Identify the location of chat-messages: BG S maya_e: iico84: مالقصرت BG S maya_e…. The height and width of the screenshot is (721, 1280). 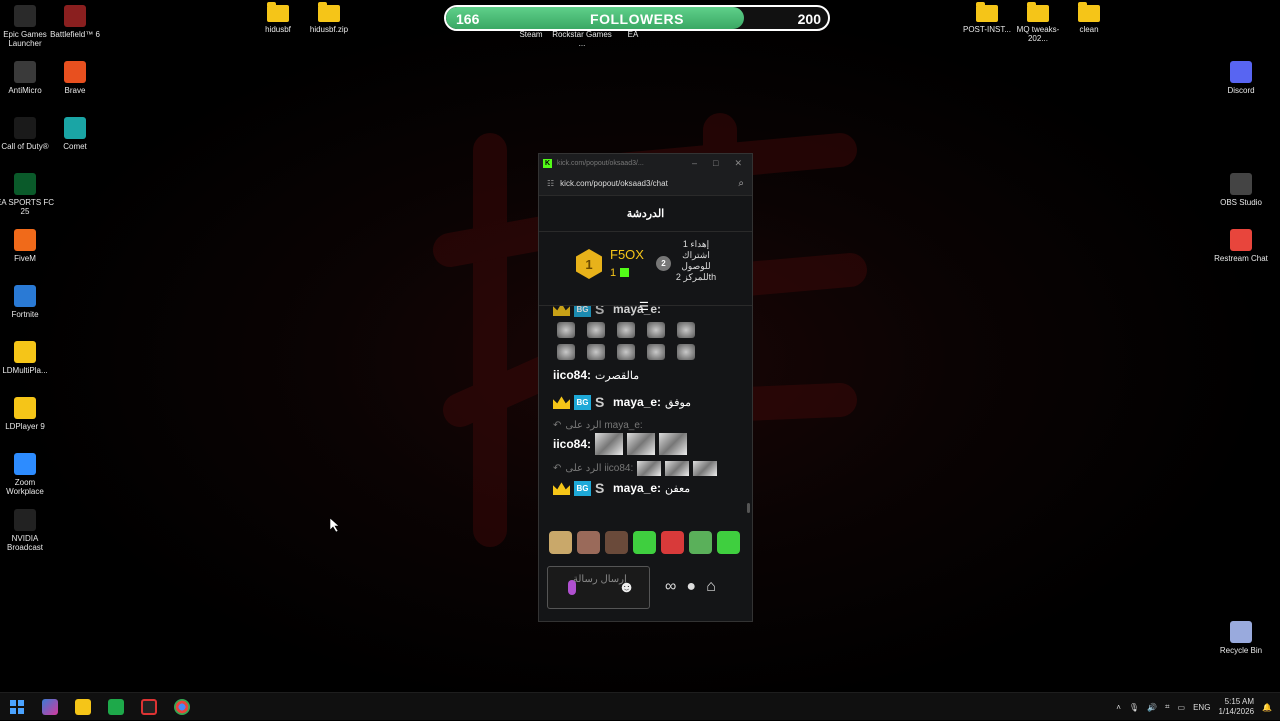
(645, 411).